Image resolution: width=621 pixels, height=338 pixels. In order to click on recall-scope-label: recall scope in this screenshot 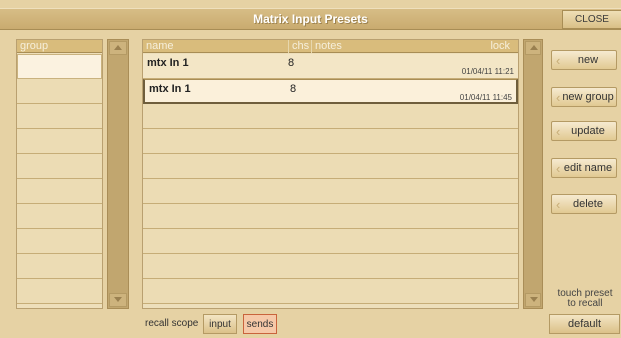, I will do `click(172, 323)`.